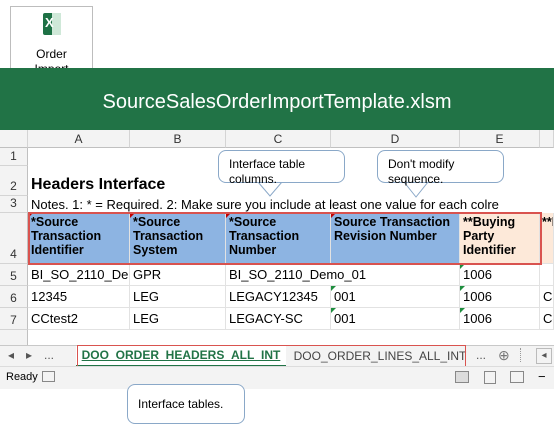 Image resolution: width=554 pixels, height=428 pixels. I want to click on tab-scroll-right-icon: ▸, so click(29, 355).